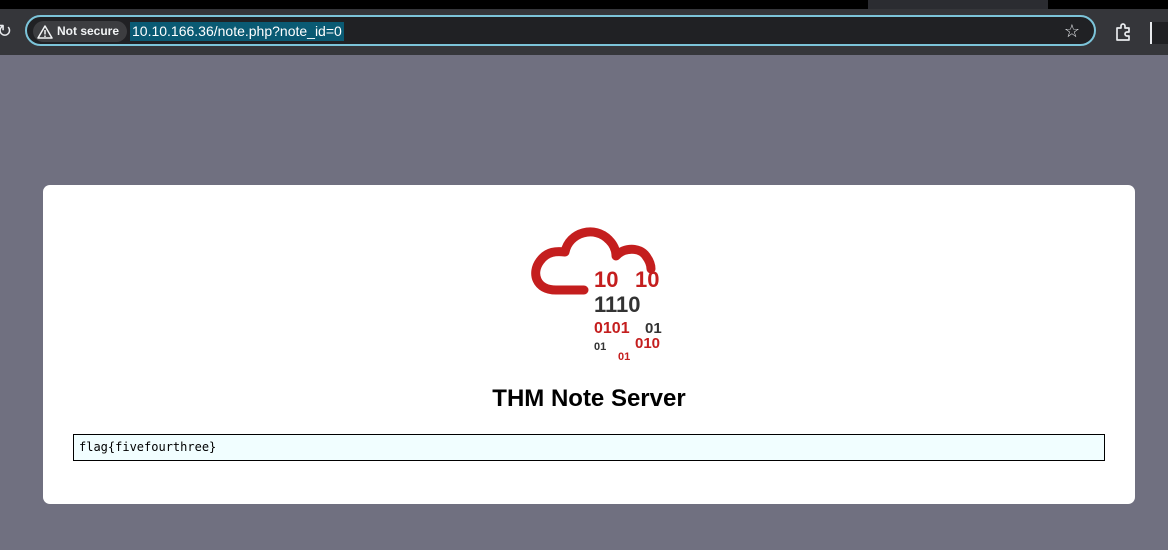 The height and width of the screenshot is (550, 1168). What do you see at coordinates (1159, 33) in the screenshot?
I see `profile-button-edge` at bounding box center [1159, 33].